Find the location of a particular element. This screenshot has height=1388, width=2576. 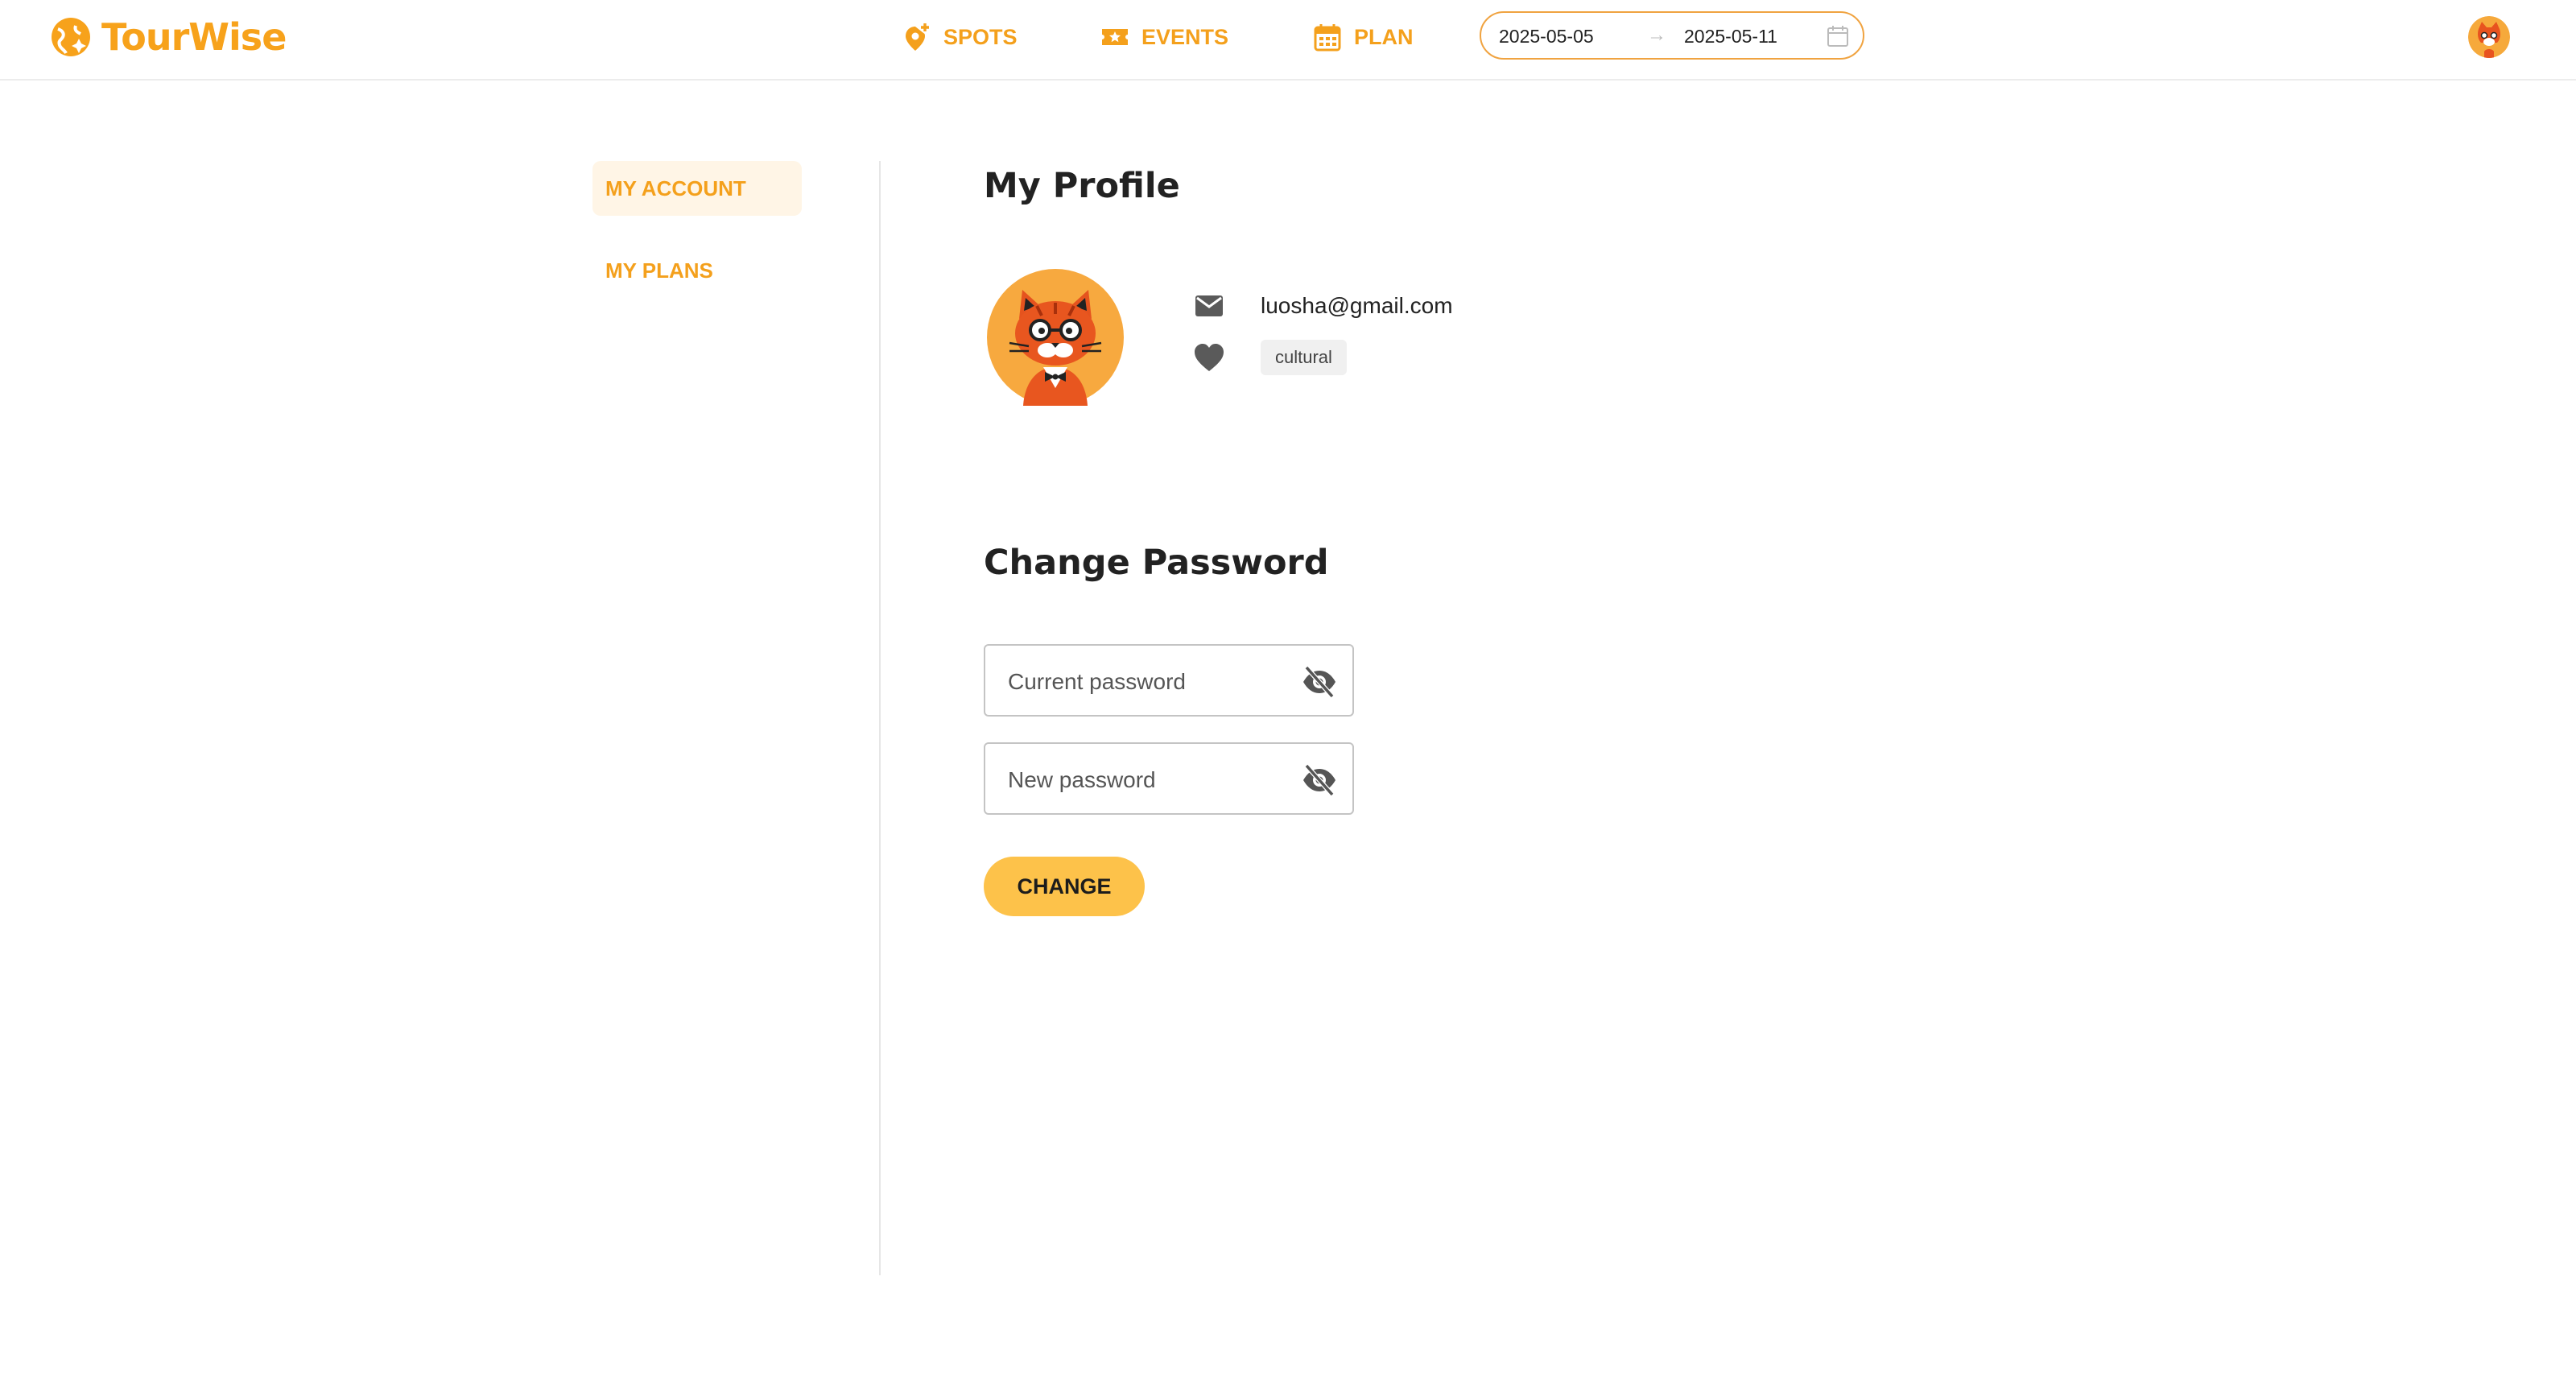

brand-logo: TourWise is located at coordinates (167, 37).